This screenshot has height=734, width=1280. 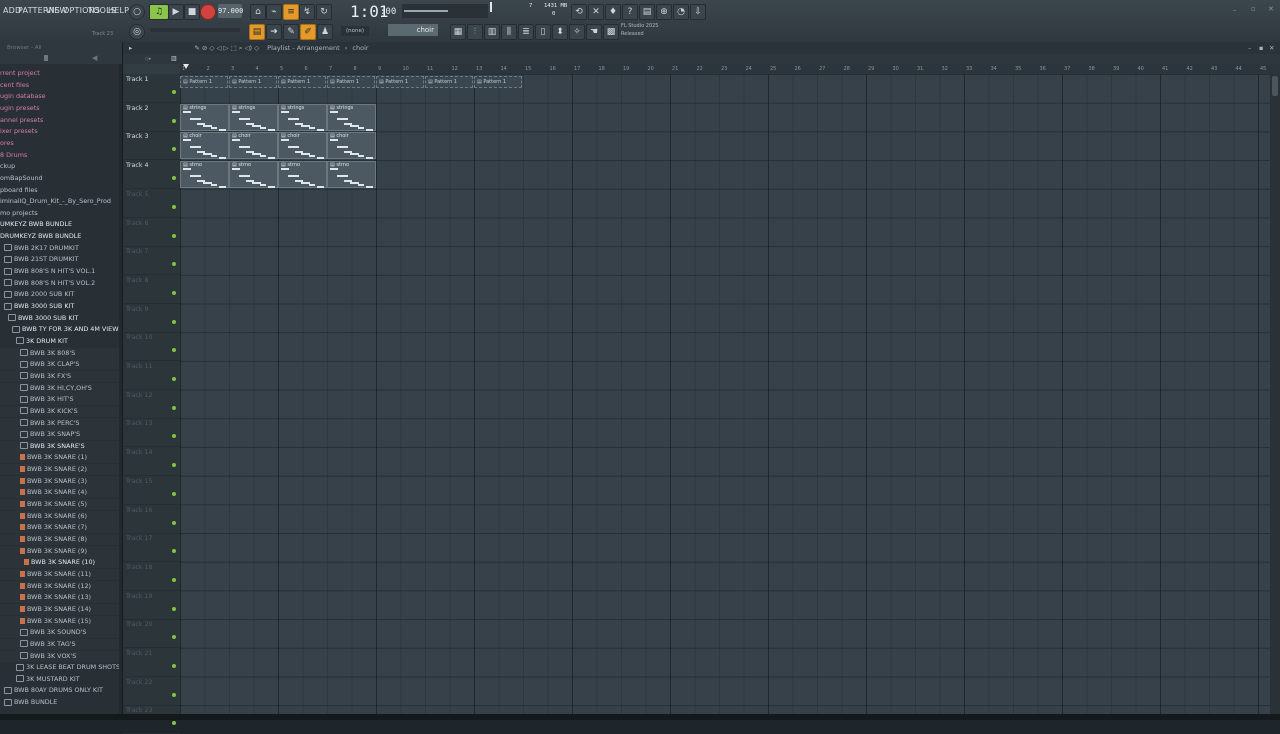 I want to click on browser-item: annel presets, so click(x=21, y=120).